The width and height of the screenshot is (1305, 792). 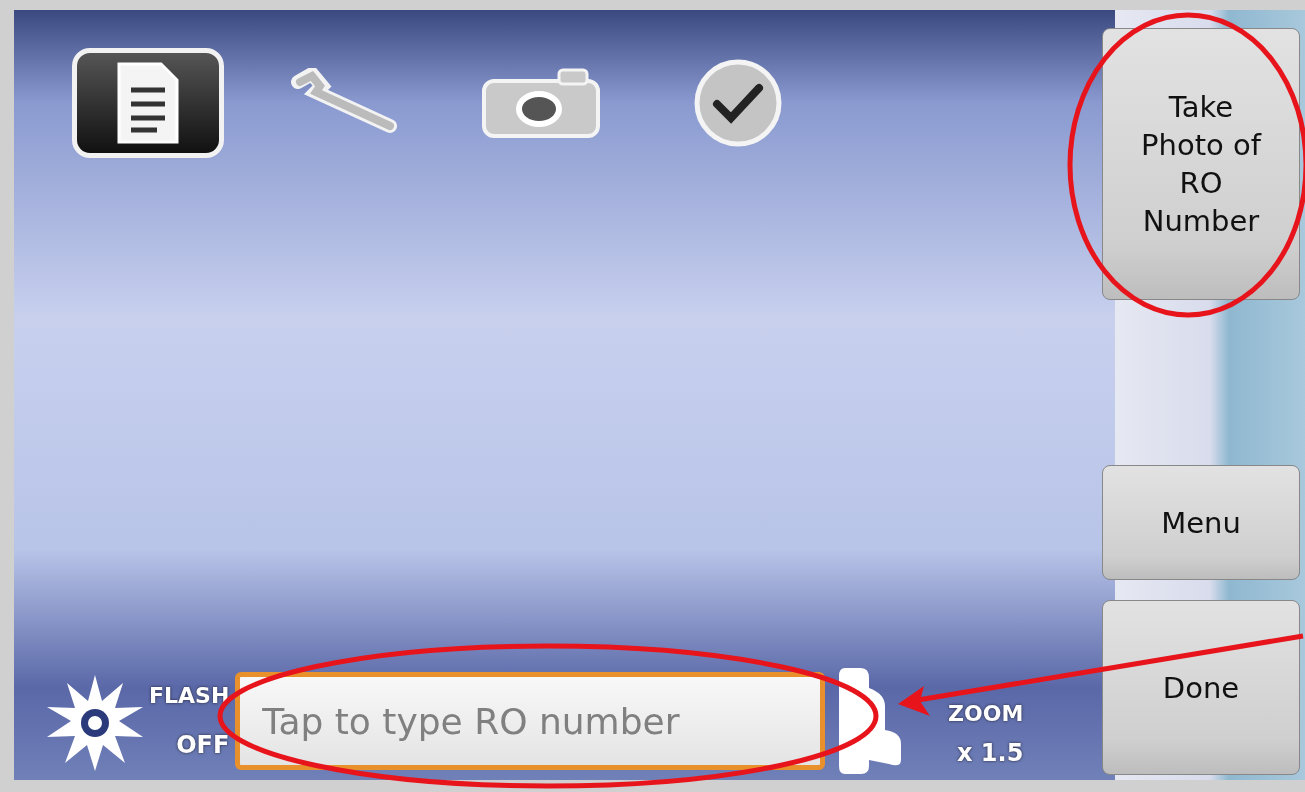 What do you see at coordinates (871, 721) in the screenshot?
I see `zoom-slider-handle` at bounding box center [871, 721].